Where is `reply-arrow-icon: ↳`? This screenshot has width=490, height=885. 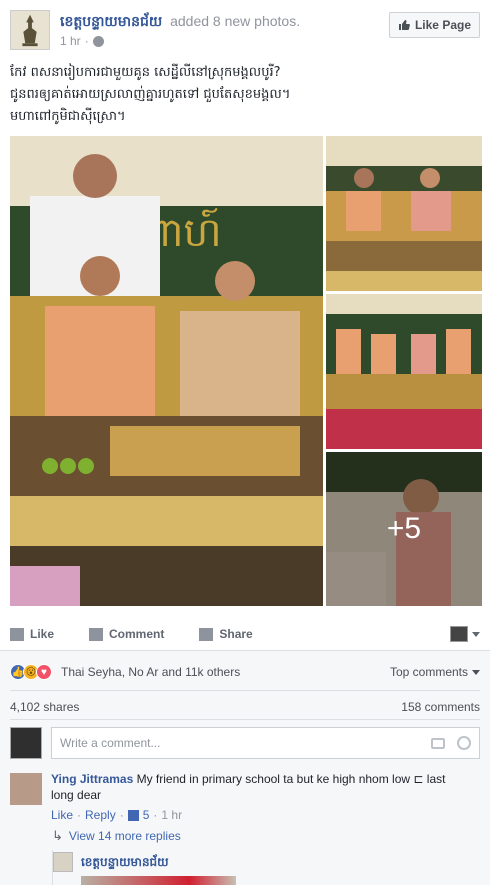 reply-arrow-icon: ↳ is located at coordinates (57, 835).